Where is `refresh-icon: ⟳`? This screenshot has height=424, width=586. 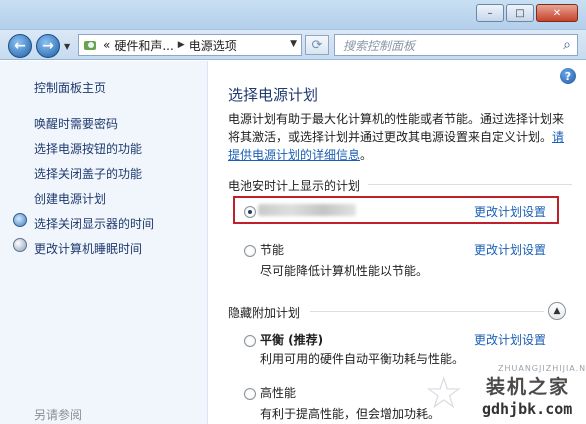 refresh-icon: ⟳ is located at coordinates (317, 45).